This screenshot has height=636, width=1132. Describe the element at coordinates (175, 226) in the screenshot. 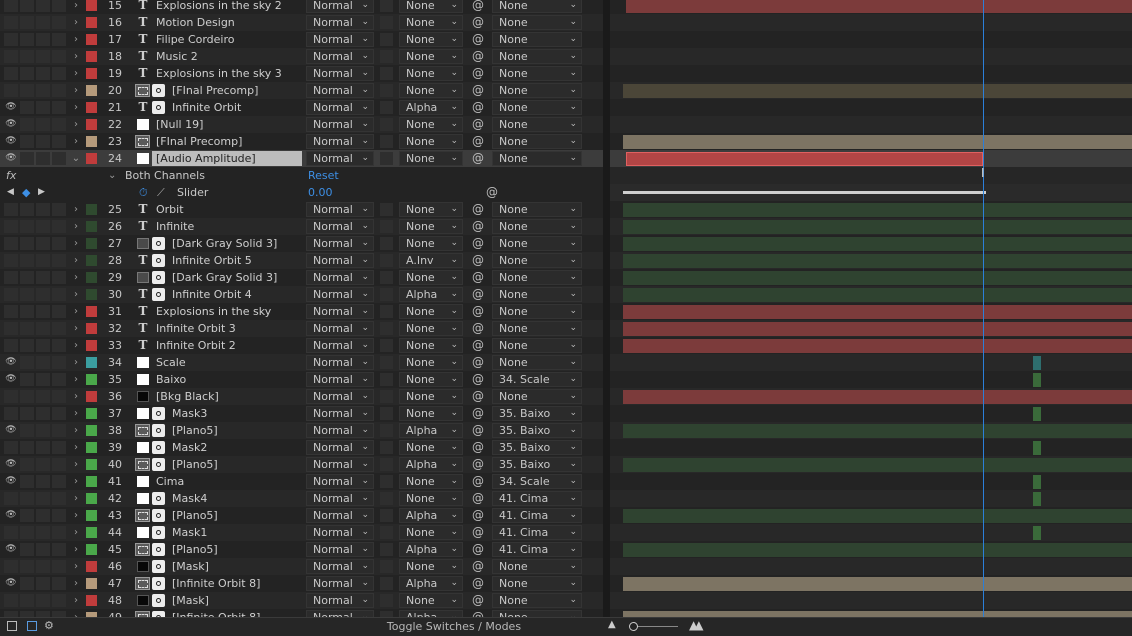

I see `layer-name: Infinite` at that location.